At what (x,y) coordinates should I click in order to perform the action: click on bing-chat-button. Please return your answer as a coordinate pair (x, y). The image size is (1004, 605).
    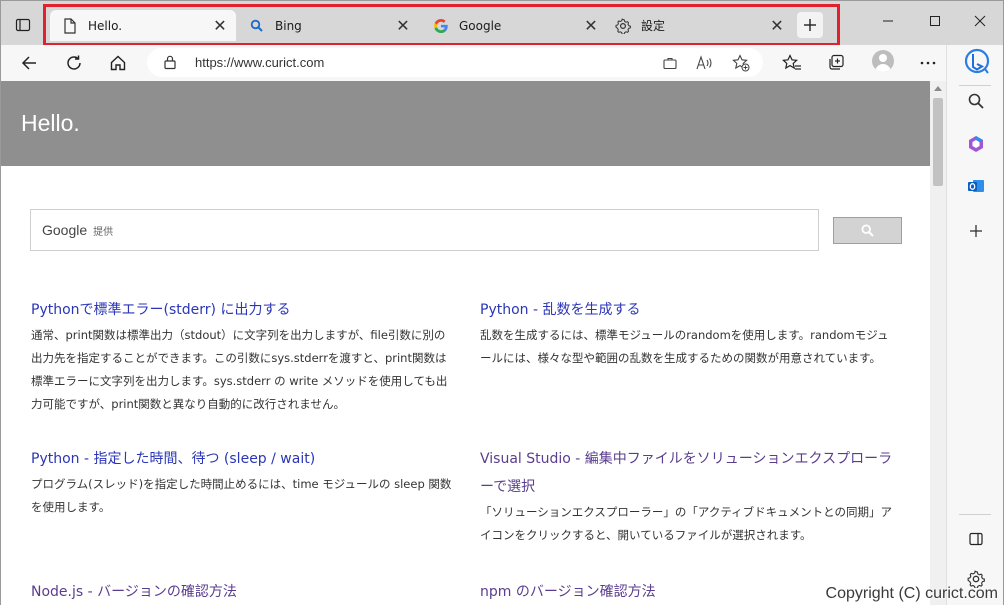
    Looking at the image, I should click on (977, 62).